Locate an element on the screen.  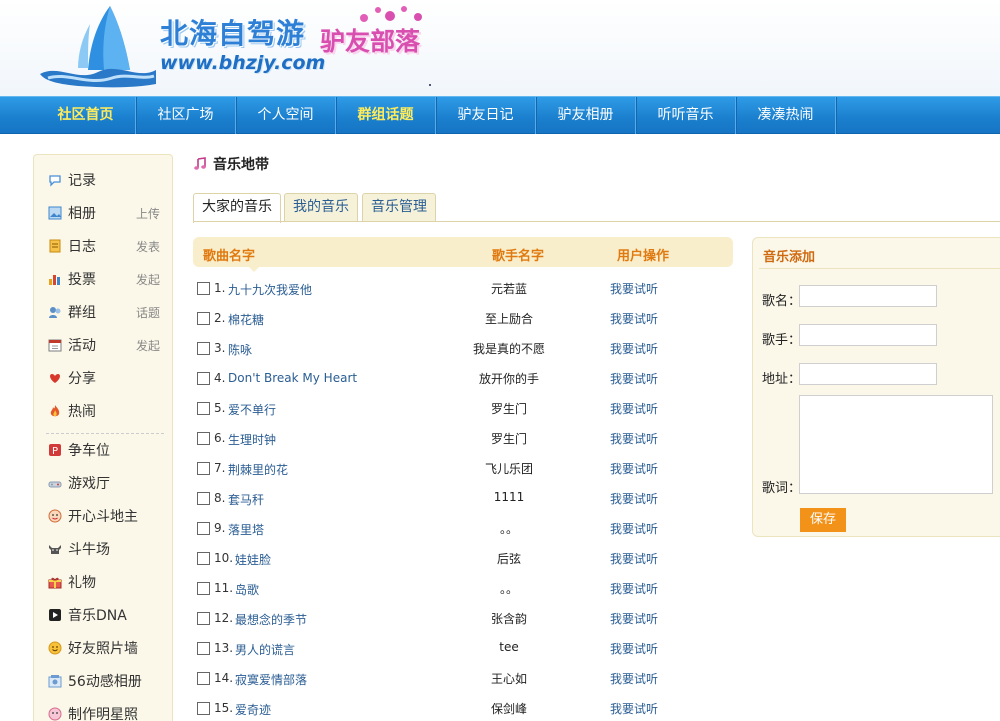
nav-item-diary: 驴友日记 is located at coordinates (486, 115).